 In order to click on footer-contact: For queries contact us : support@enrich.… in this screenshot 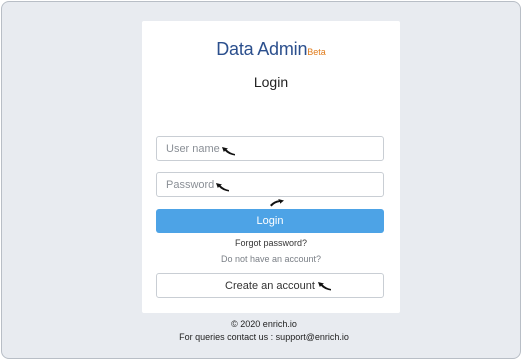, I will do `click(264, 337)`.